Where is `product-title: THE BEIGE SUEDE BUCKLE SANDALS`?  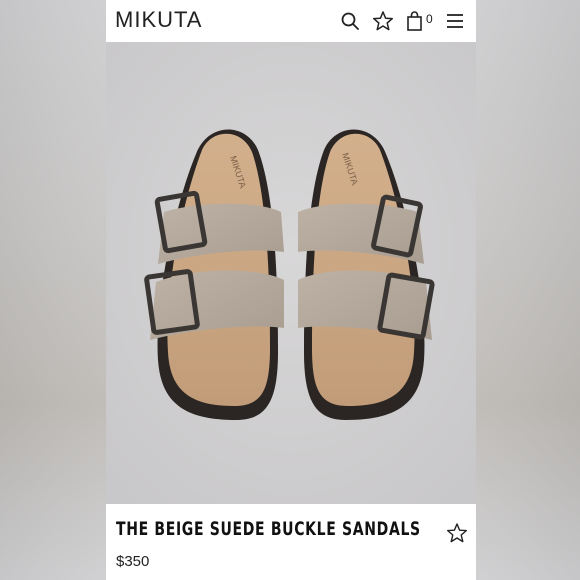
product-title: THE BEIGE SUEDE BUCKLE SANDALS is located at coordinates (268, 529).